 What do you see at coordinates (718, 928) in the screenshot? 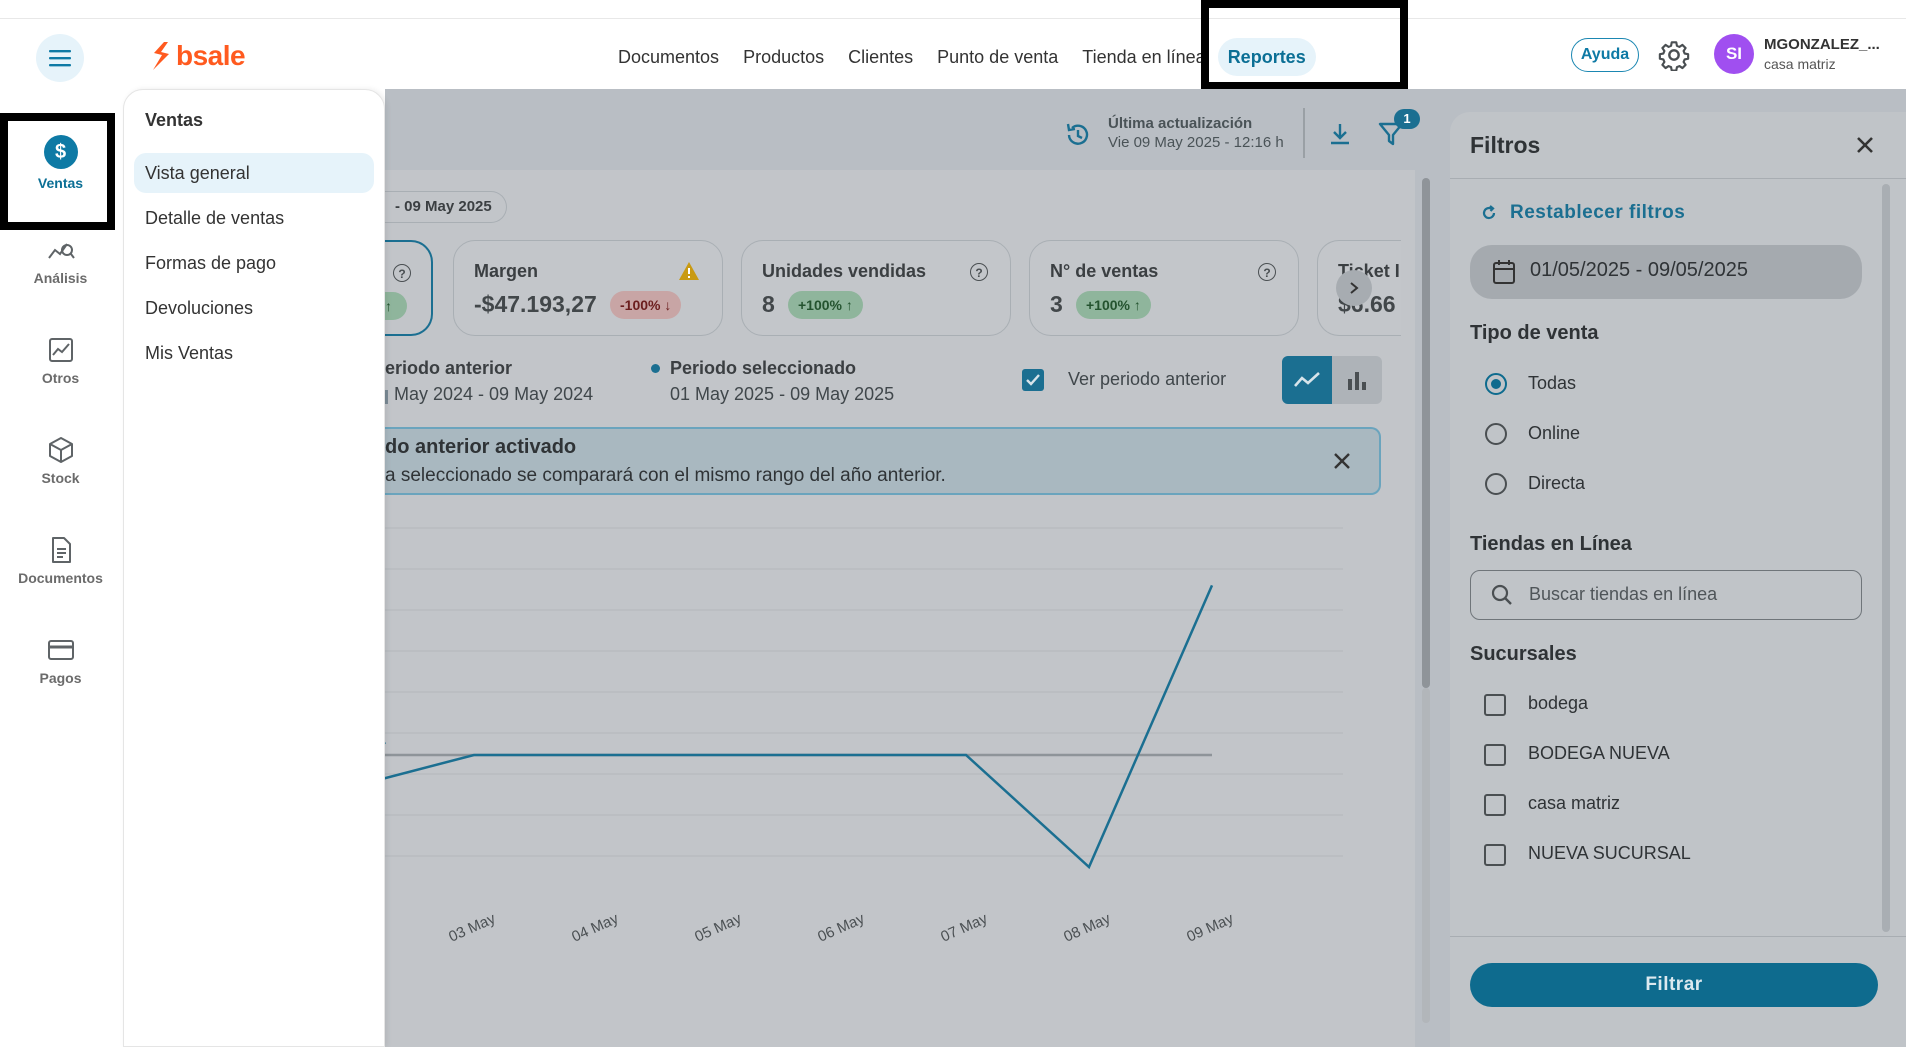
I see `x-axis-tick-label: 05 May` at bounding box center [718, 928].